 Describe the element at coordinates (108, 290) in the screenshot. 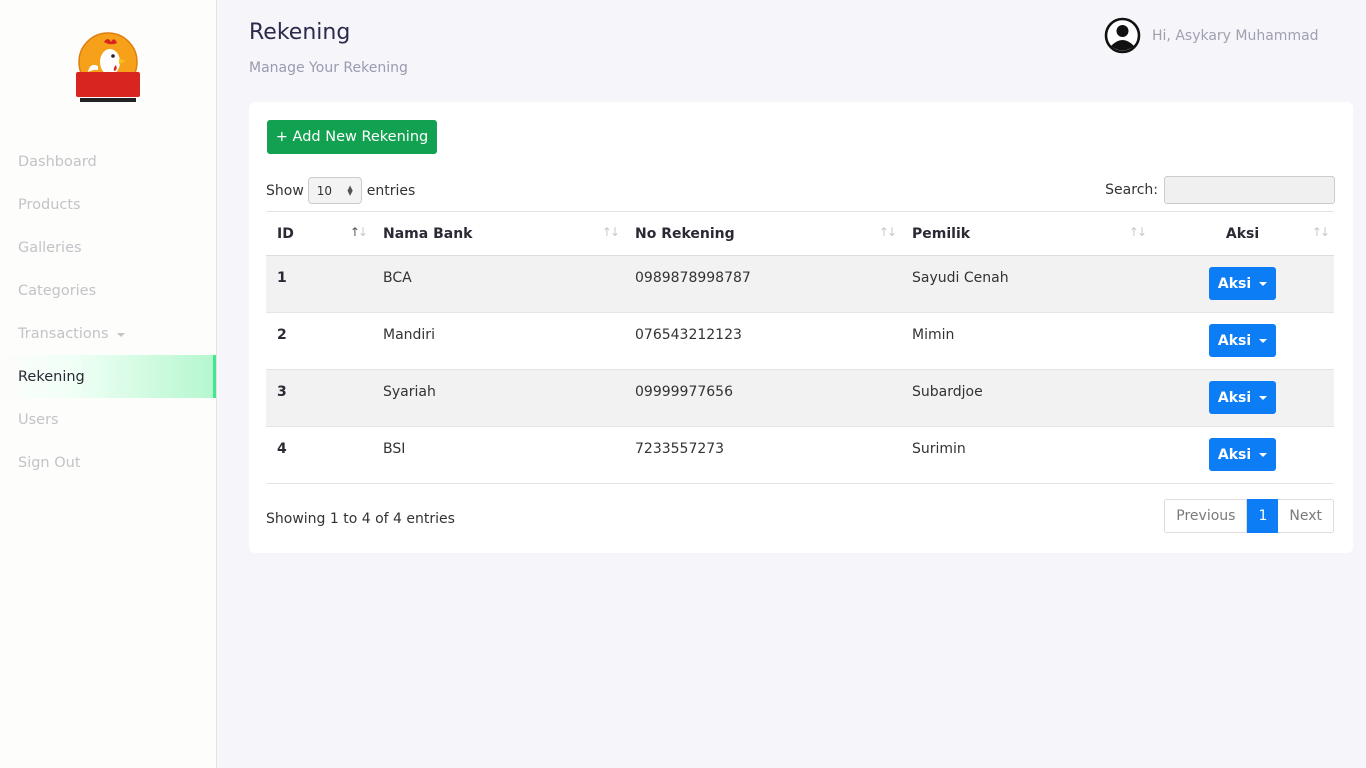

I see `sidebar-item-categories: Categories` at that location.